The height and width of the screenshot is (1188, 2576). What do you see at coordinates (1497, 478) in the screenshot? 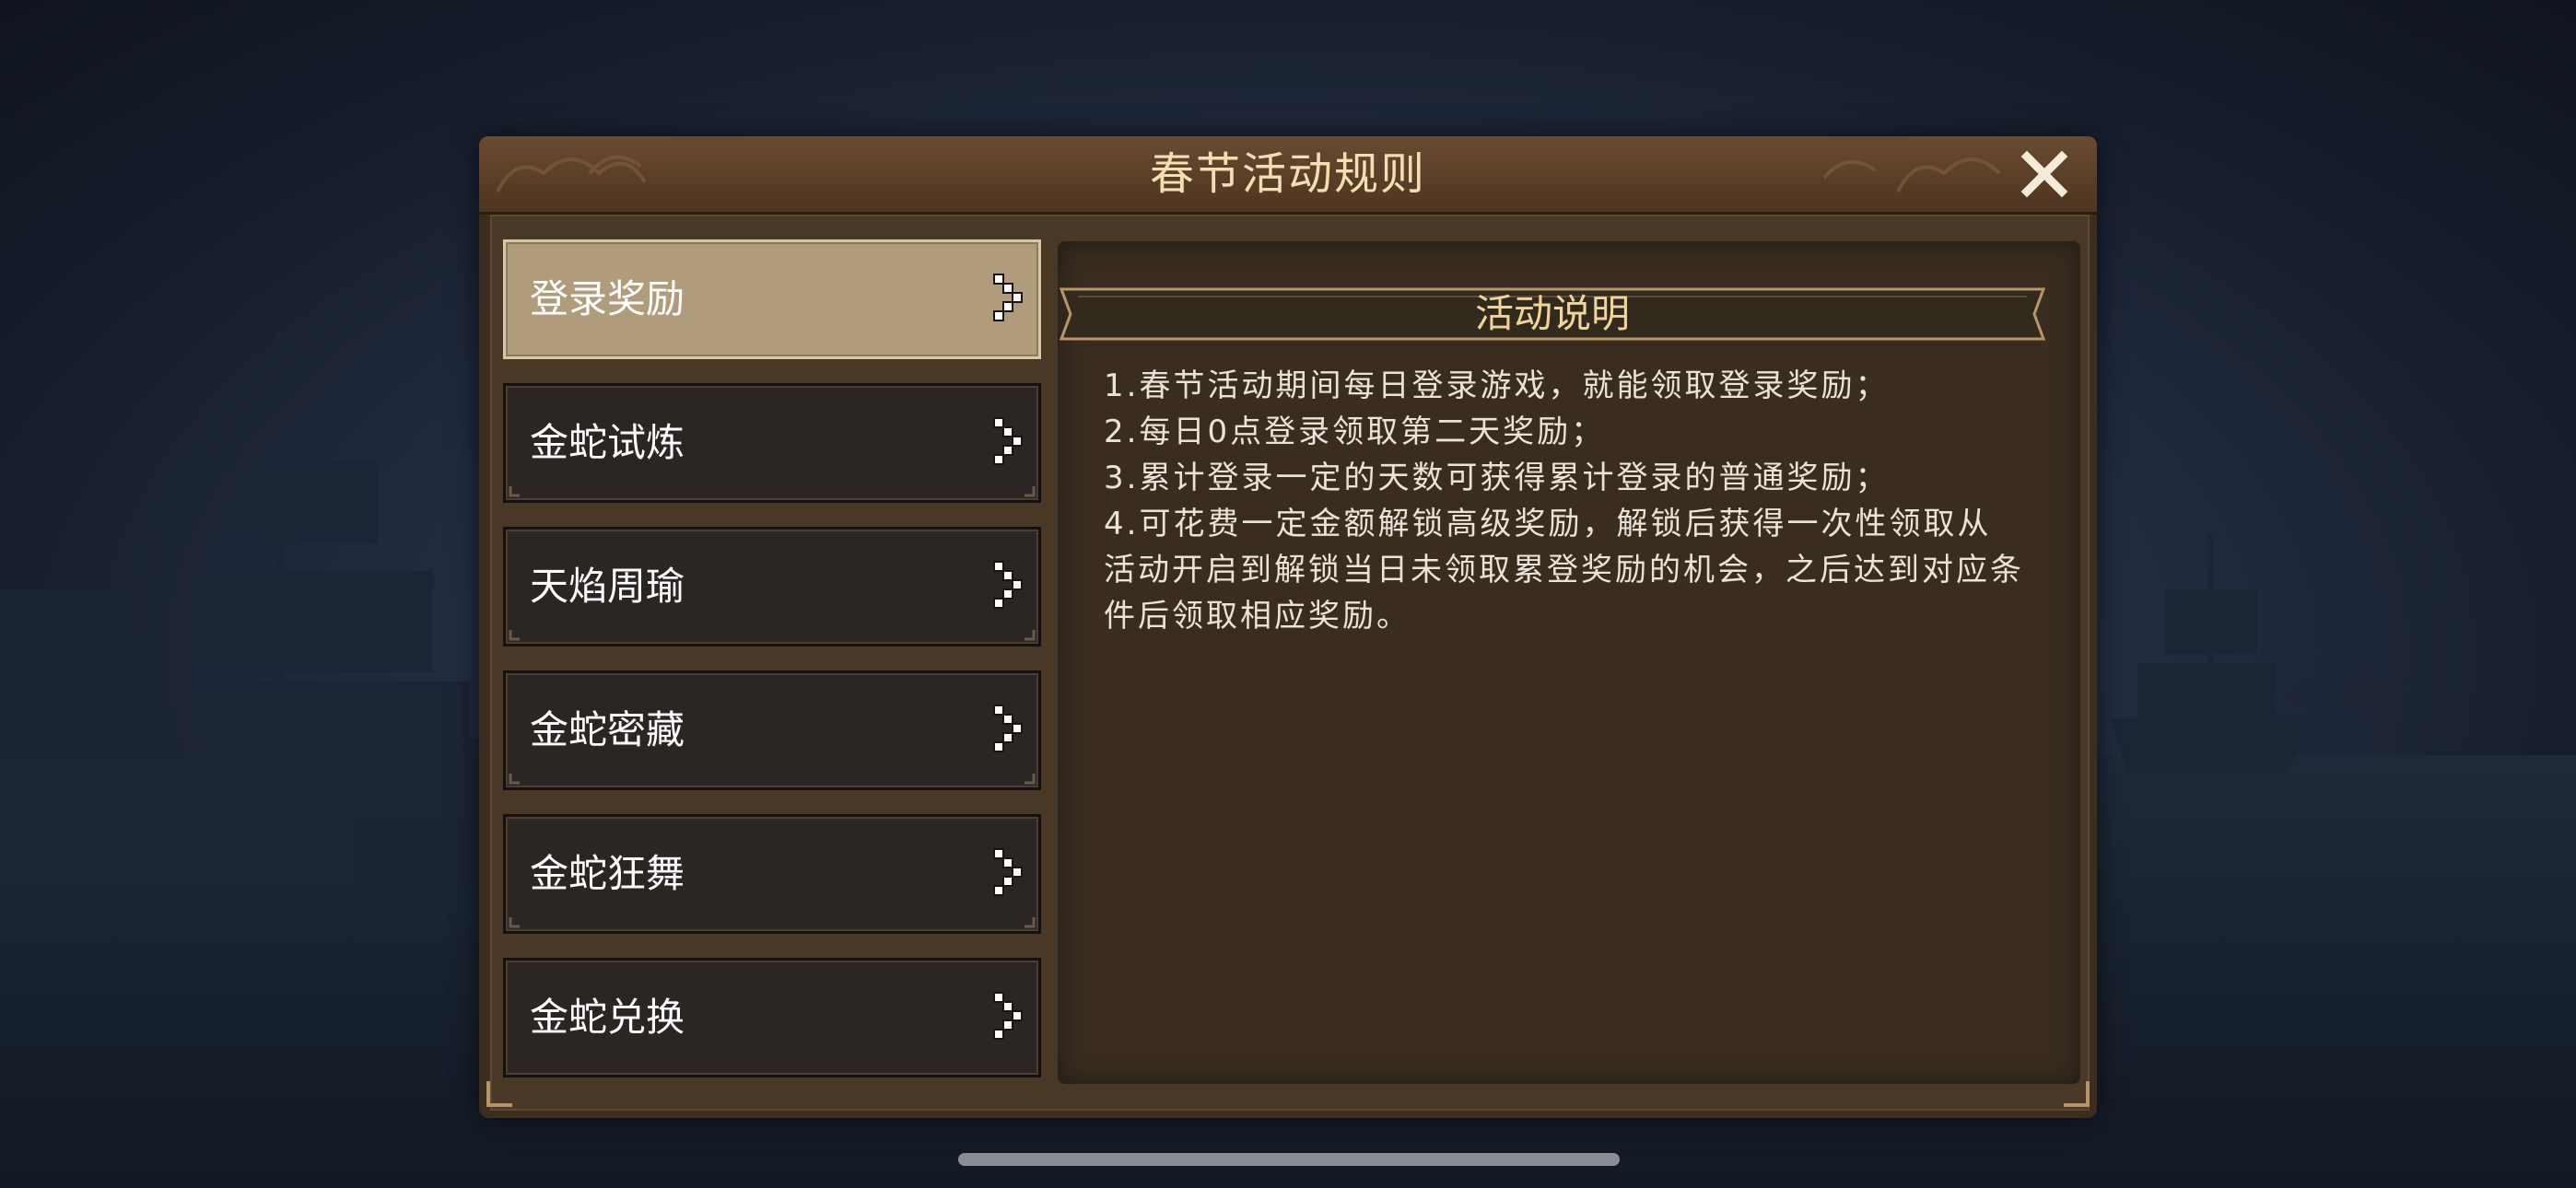
I see `rule-line: 3.累计登录一定的天数可获得累计登录的普通奖励；` at bounding box center [1497, 478].